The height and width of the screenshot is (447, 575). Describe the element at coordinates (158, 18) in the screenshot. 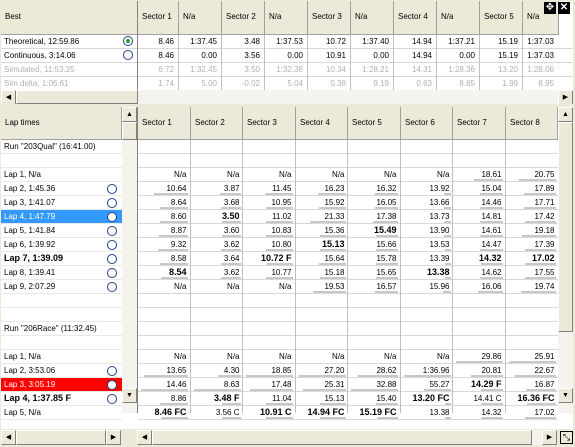

I see `best-column-header: Sector 1` at that location.